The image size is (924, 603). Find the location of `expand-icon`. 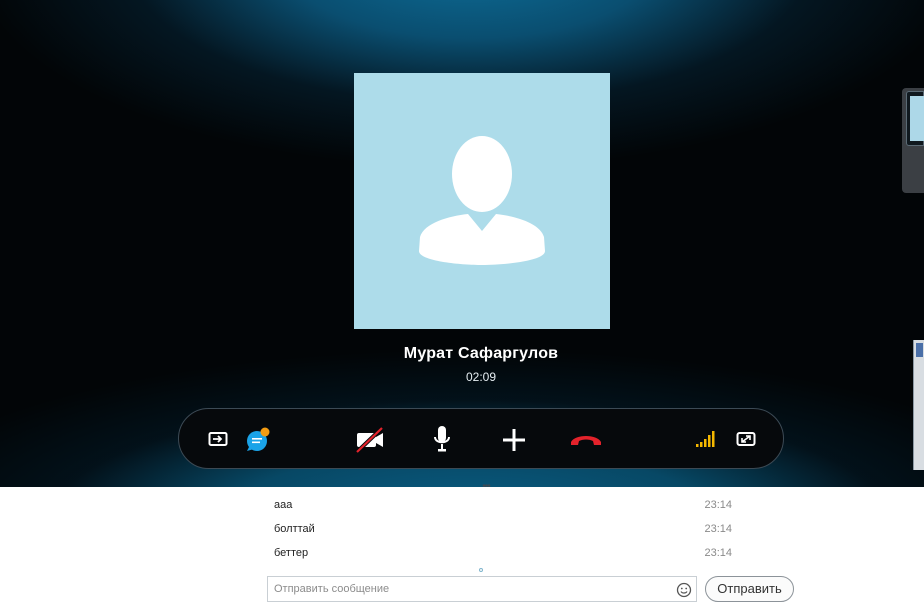

expand-icon is located at coordinates (746, 439).